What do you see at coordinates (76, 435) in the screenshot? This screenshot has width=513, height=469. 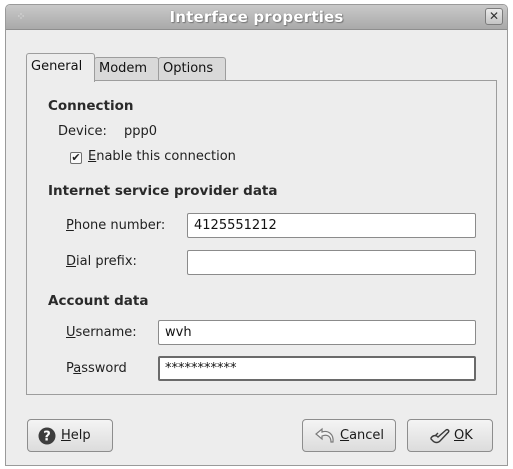 I see `help-button-label: Help` at bounding box center [76, 435].